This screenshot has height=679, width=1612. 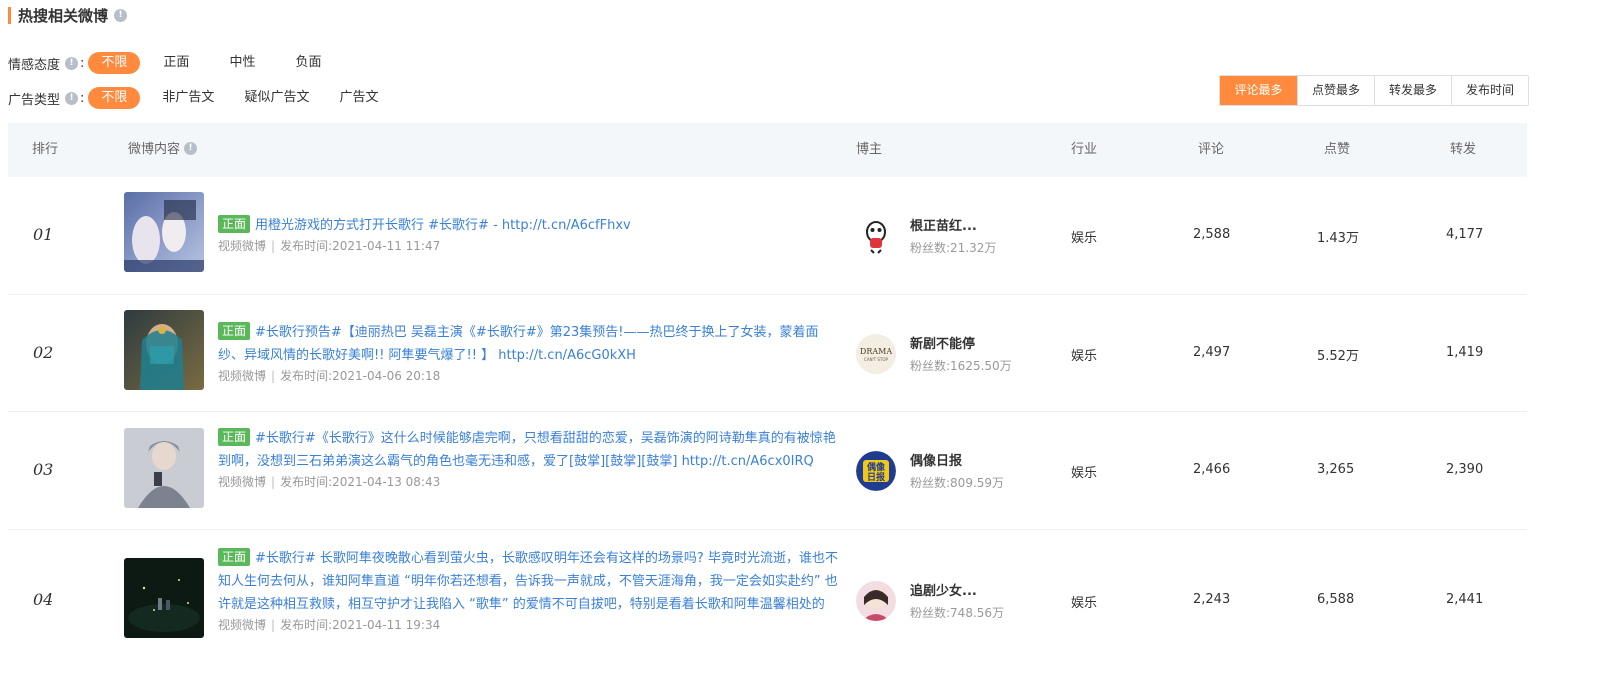 What do you see at coordinates (386, 246) in the screenshot?
I see `publish-time: 2021-04-11 11:47` at bounding box center [386, 246].